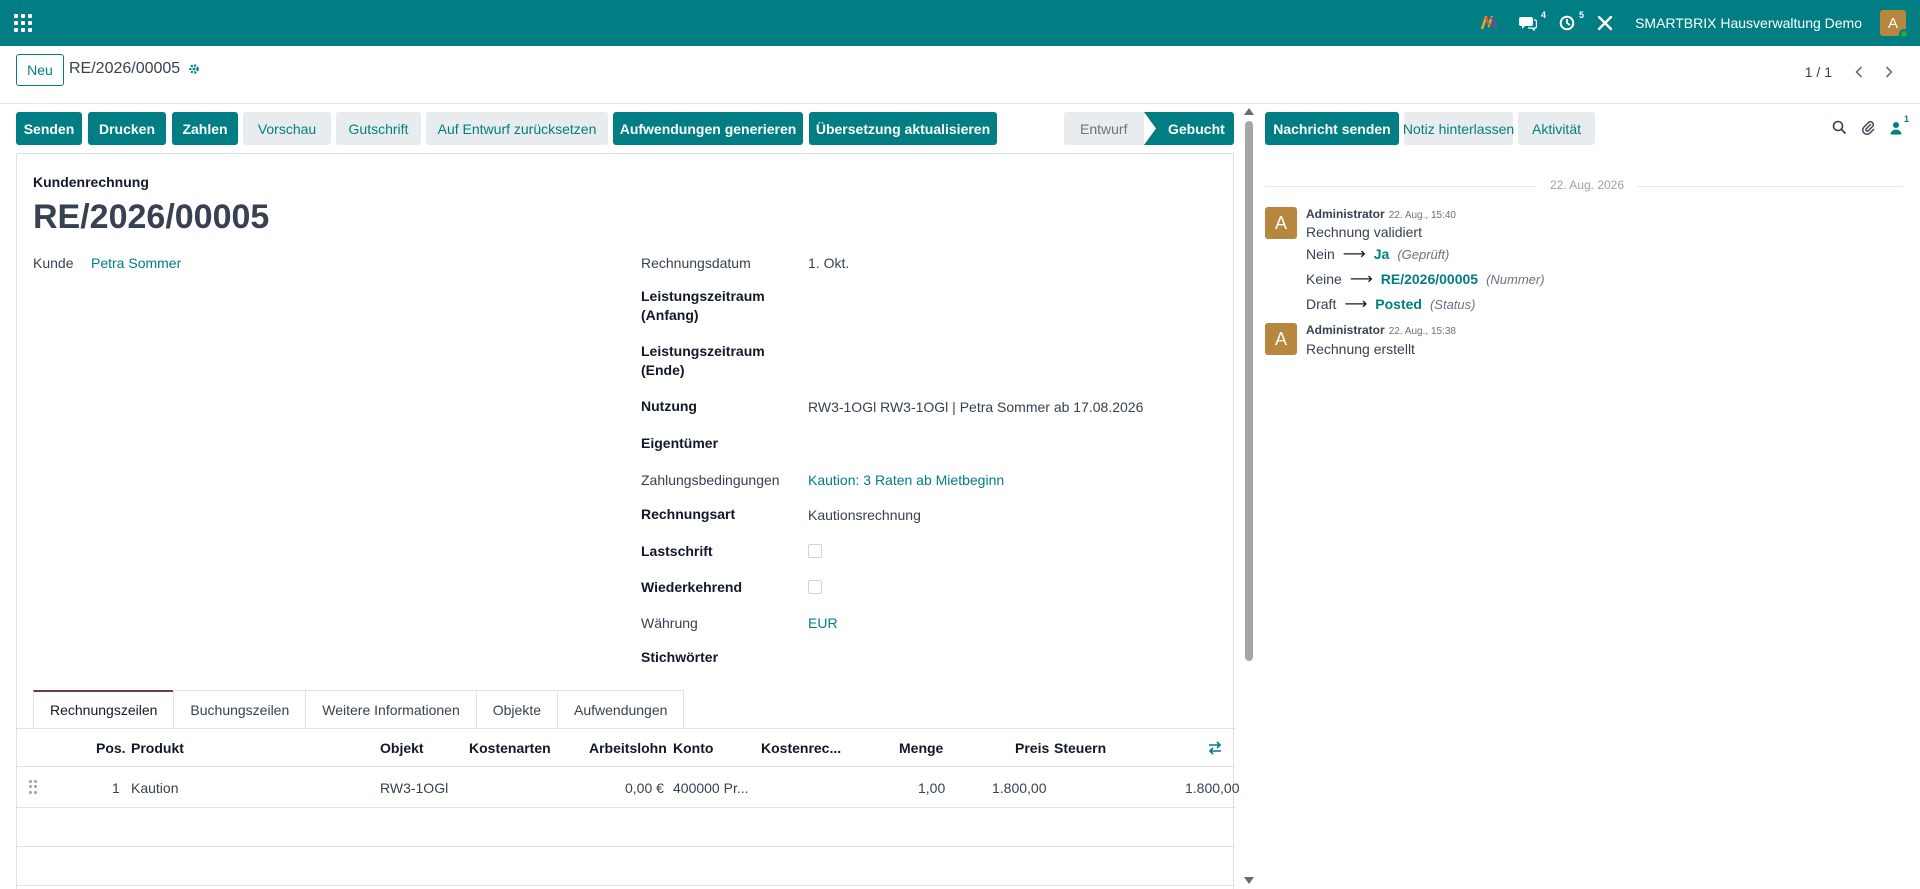 The image size is (1920, 889). I want to click on paperclip-icon, so click(1868, 127).